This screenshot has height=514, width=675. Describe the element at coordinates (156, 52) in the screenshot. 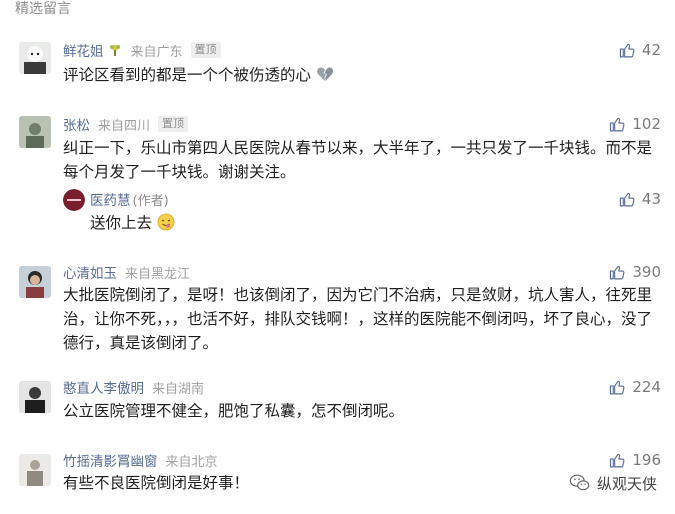

I see `location: 来自广东` at that location.